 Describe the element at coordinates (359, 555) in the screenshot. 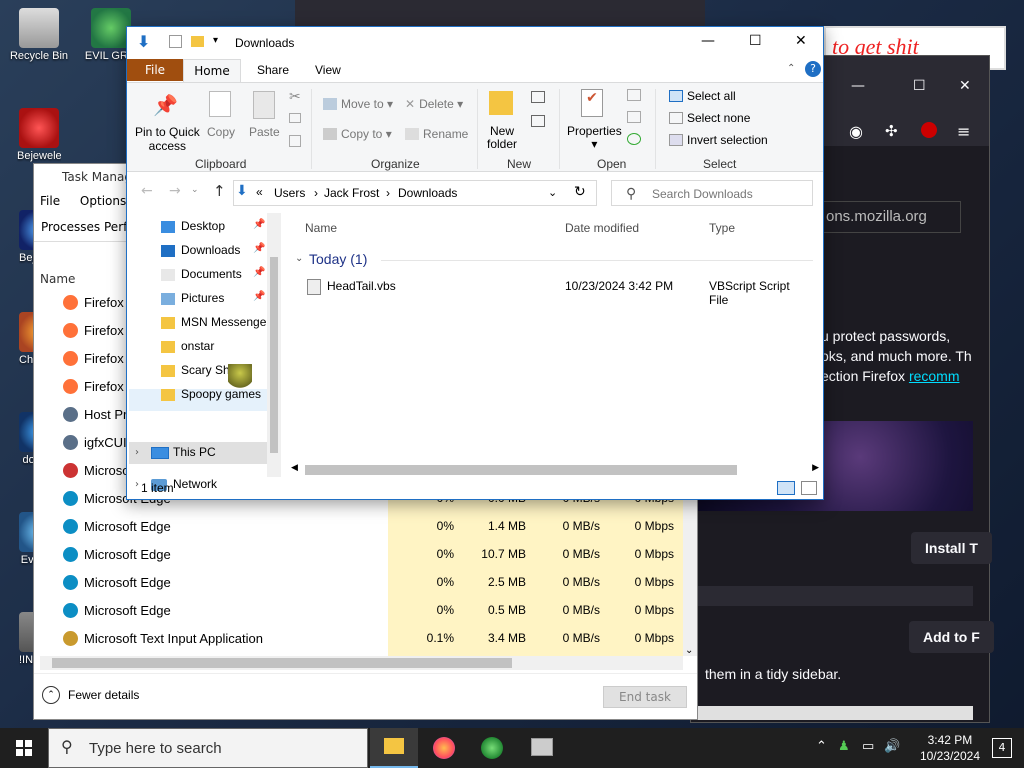

I see `process-row: Microsoft Edge 0% 10.7 MB 0 MB/s 0 Mbps` at that location.